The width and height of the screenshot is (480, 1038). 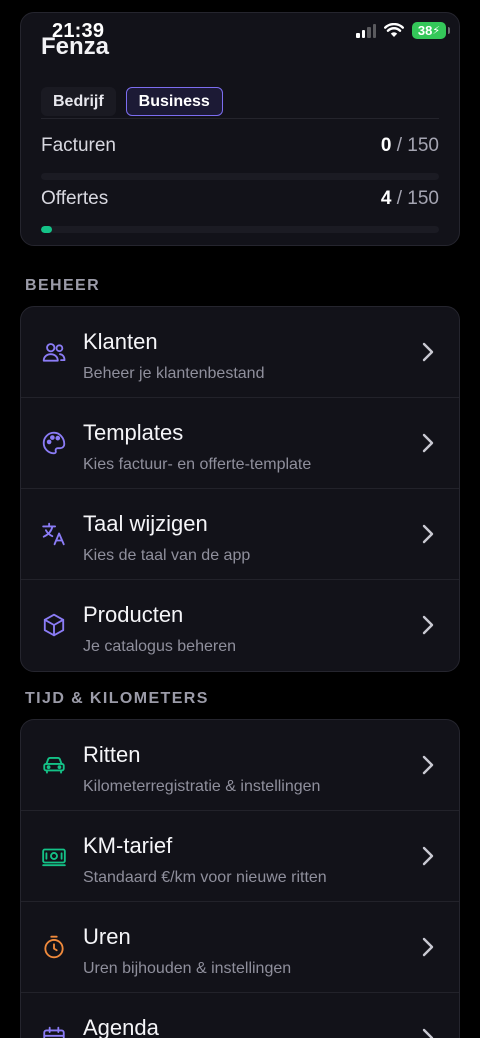 What do you see at coordinates (366, 30) in the screenshot?
I see `cellular-signal-icon` at bounding box center [366, 30].